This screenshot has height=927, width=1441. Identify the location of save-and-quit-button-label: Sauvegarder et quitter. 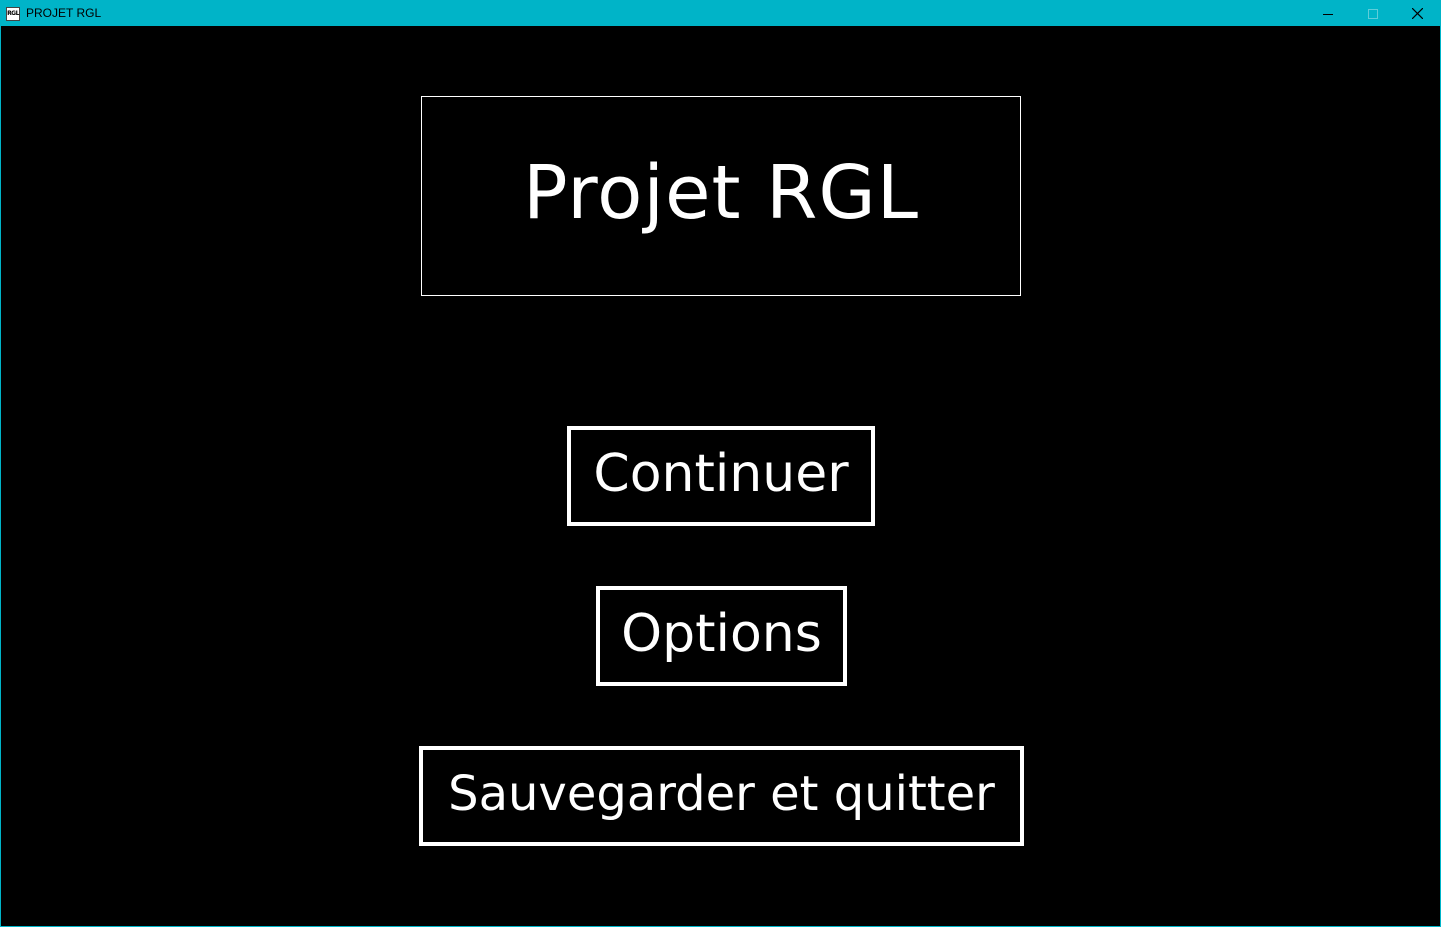
(721, 794).